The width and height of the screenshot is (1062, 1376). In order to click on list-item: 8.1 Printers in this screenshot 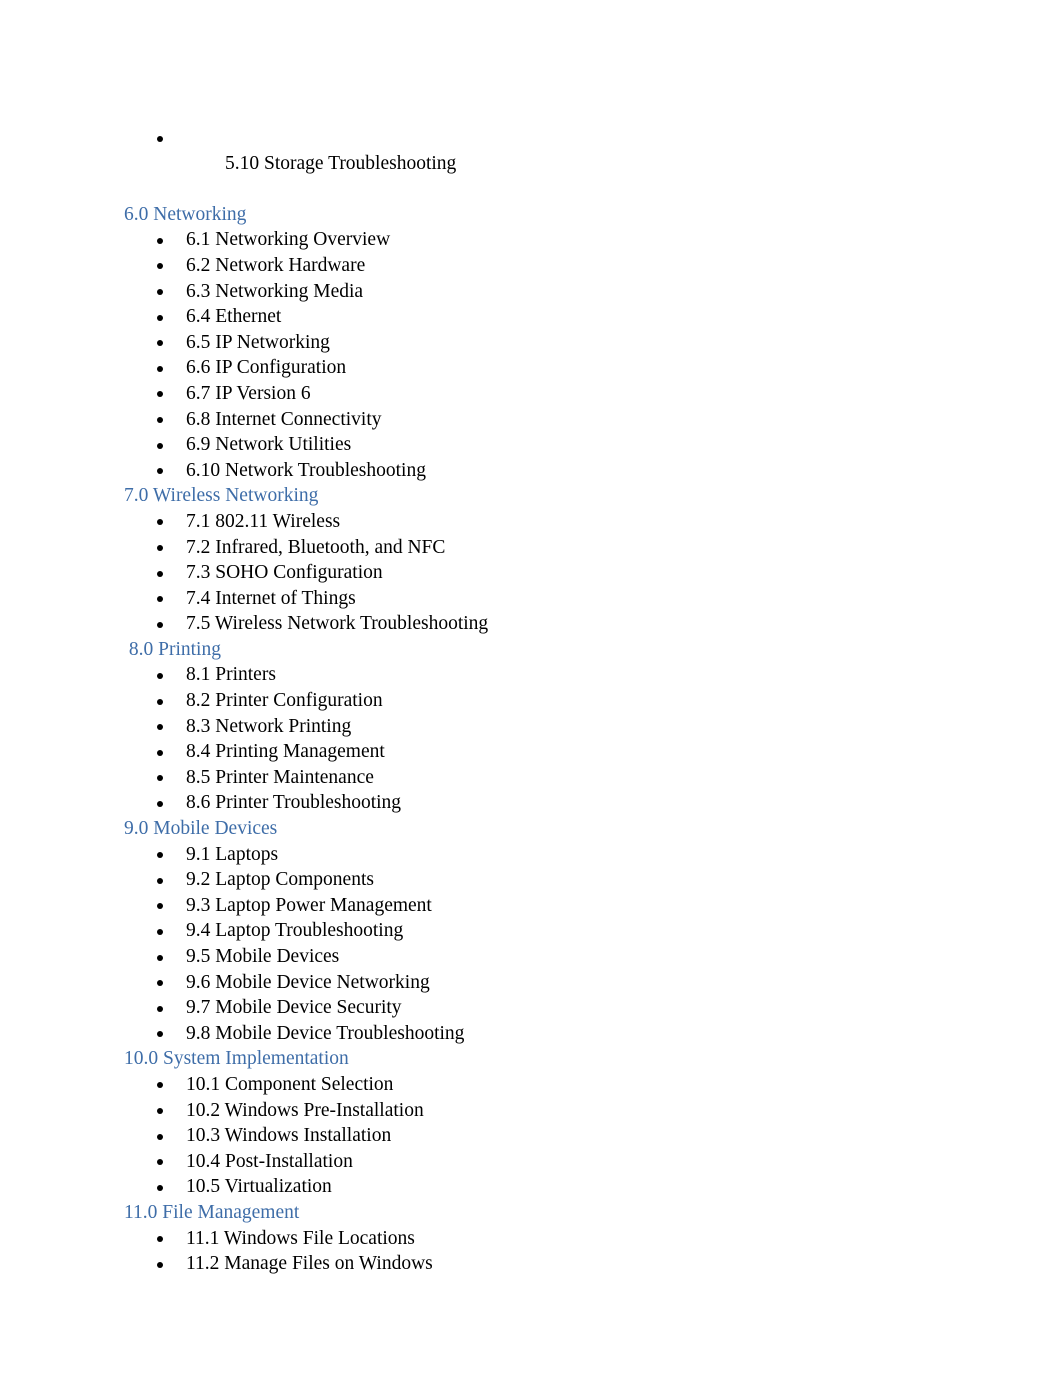, I will do `click(531, 675)`.